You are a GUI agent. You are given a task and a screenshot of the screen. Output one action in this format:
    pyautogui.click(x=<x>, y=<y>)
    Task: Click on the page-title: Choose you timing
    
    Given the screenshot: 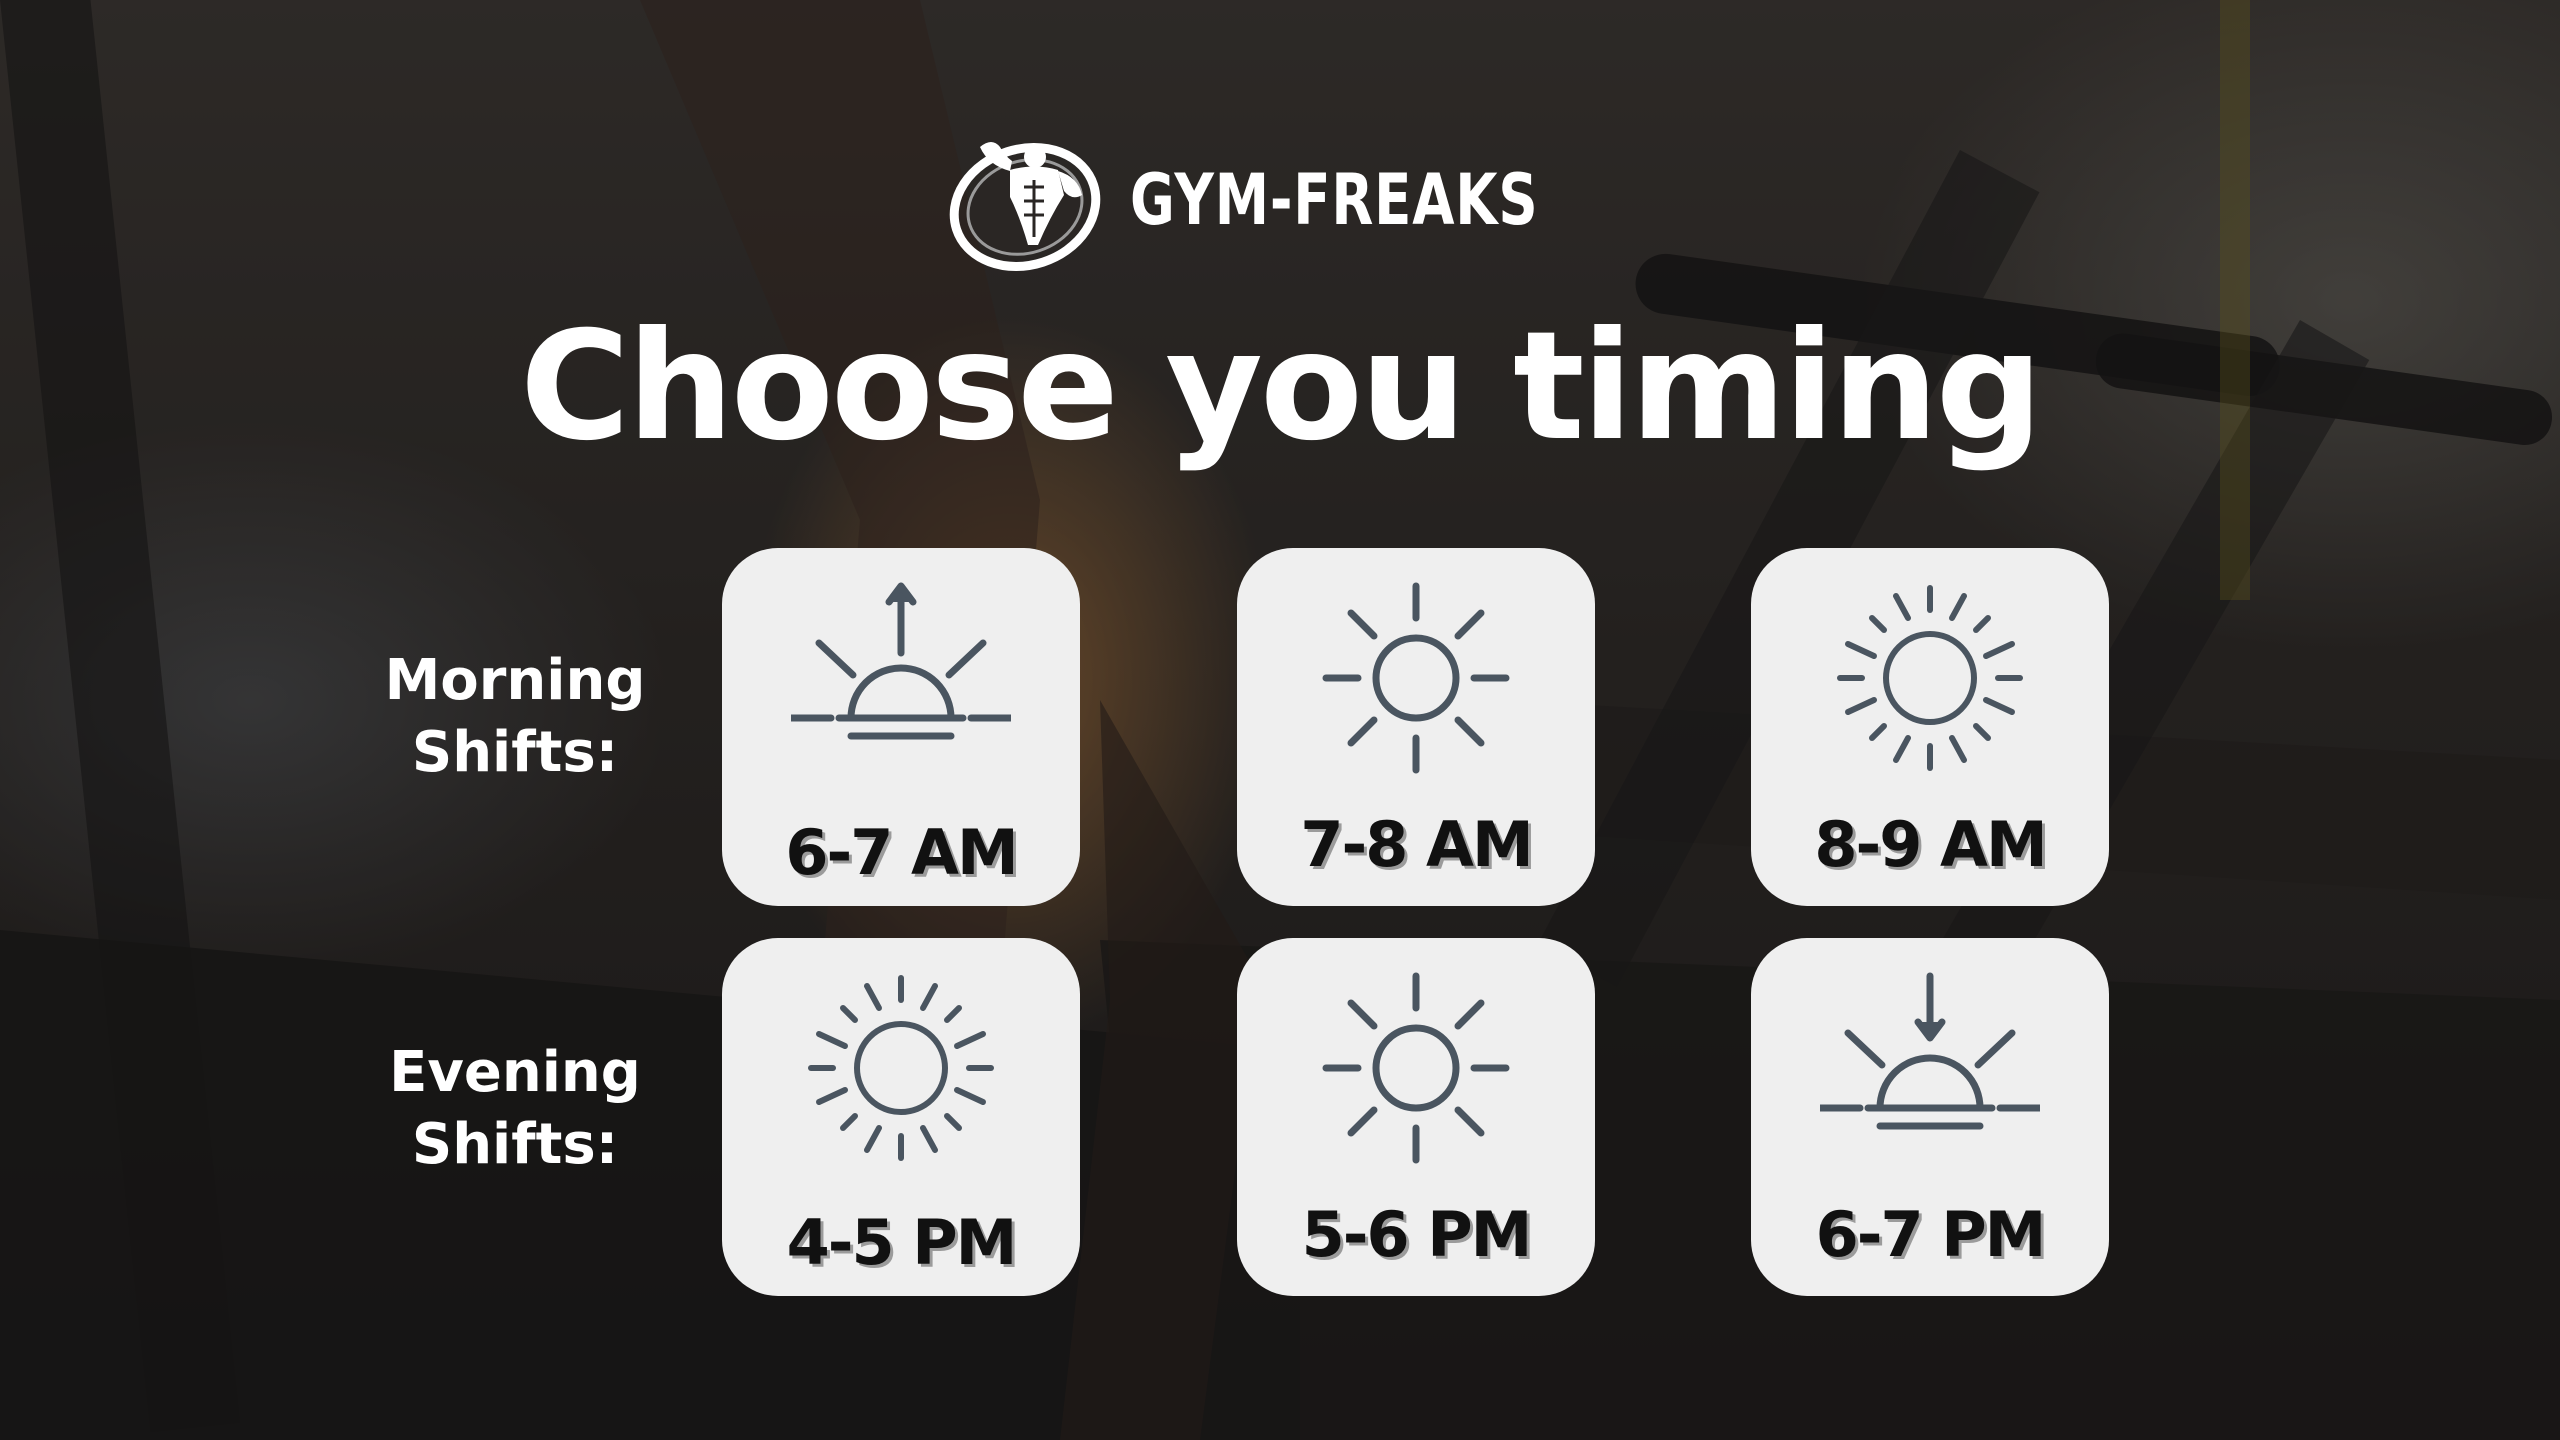 What is the action you would take?
    pyautogui.click(x=1281, y=387)
    